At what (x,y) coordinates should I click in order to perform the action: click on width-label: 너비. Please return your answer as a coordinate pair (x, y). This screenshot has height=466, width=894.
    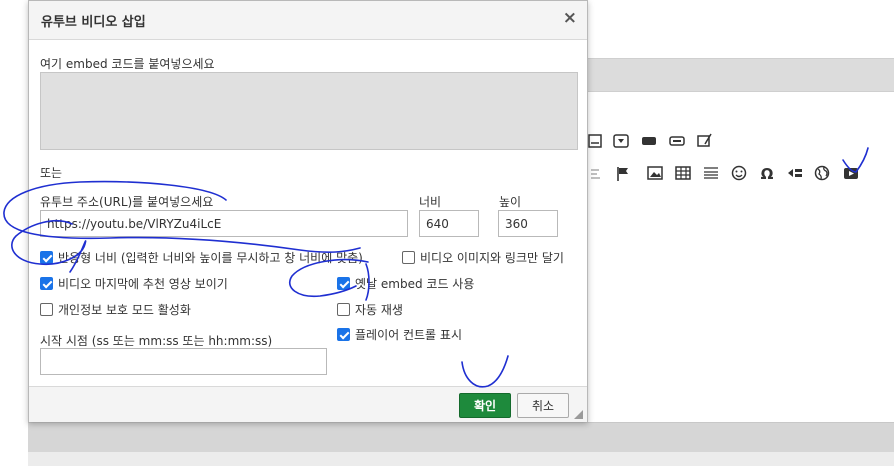
    Looking at the image, I should click on (430, 202).